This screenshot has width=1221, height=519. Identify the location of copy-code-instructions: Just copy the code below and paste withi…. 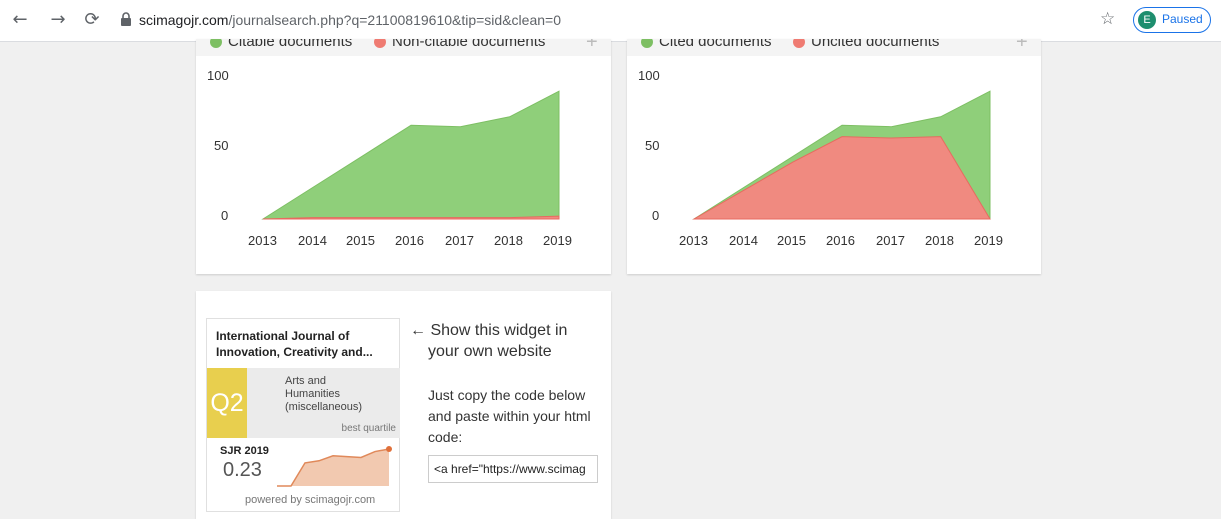
(509, 416).